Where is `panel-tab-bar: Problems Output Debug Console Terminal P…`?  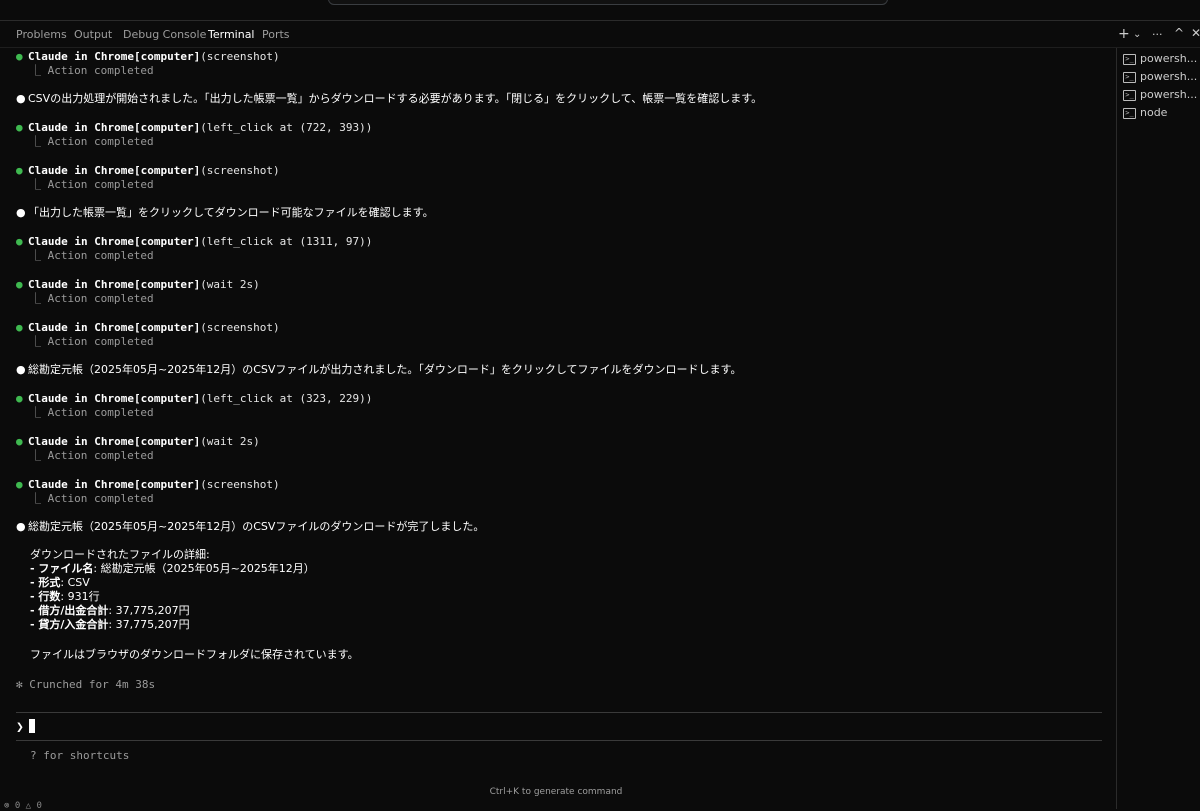
panel-tab-bar: Problems Output Debug Console Terminal P… is located at coordinates (600, 34).